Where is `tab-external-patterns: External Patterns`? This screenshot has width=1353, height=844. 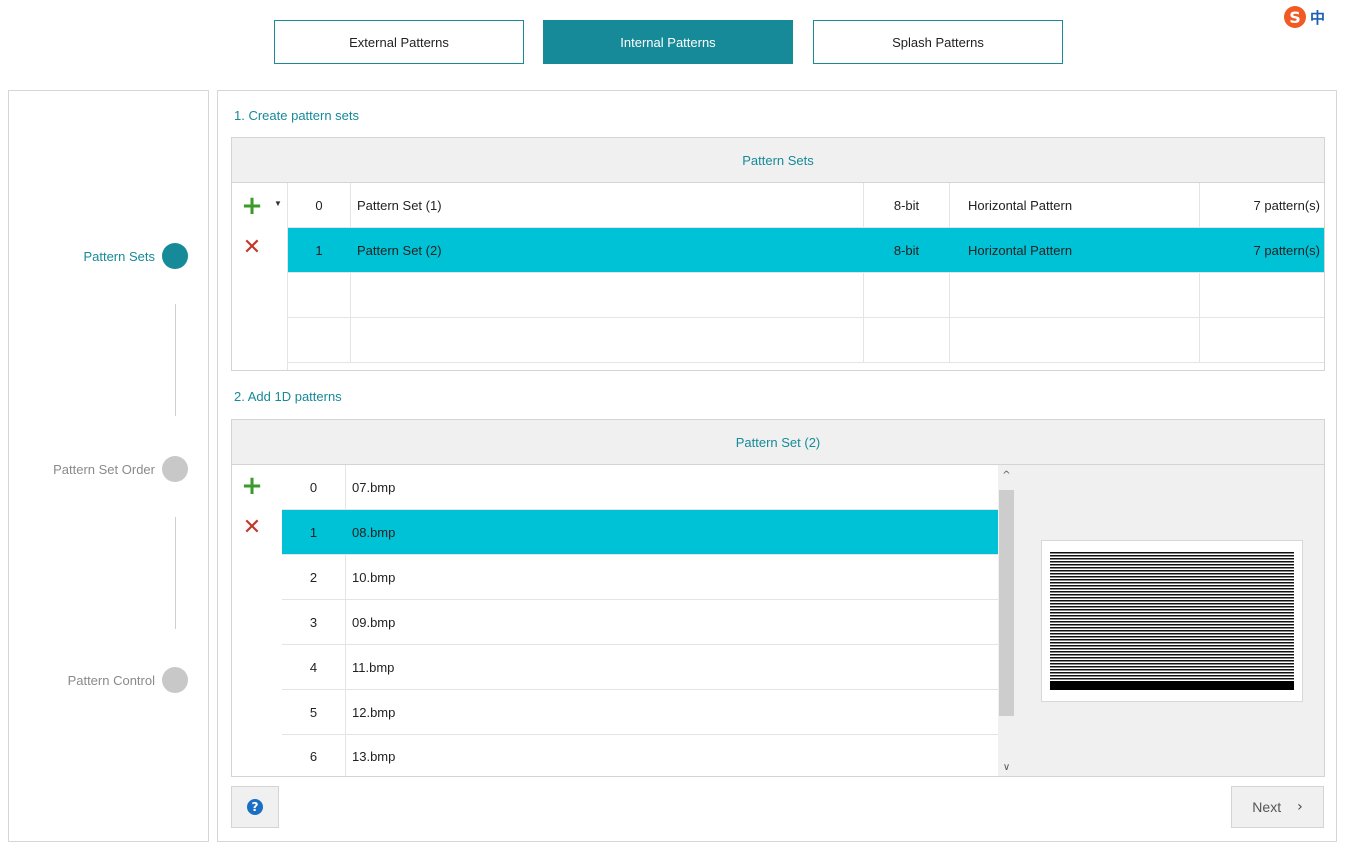 tab-external-patterns: External Patterns is located at coordinates (399, 42).